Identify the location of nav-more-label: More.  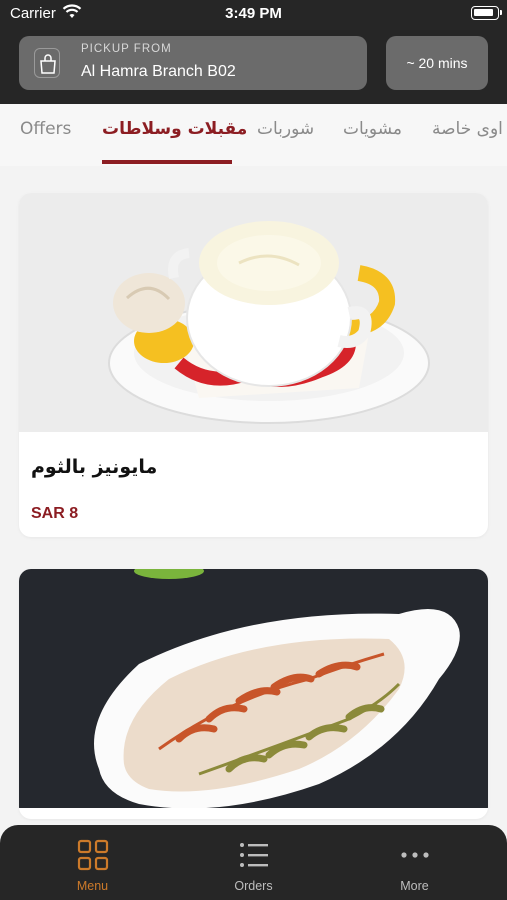
(414, 886).